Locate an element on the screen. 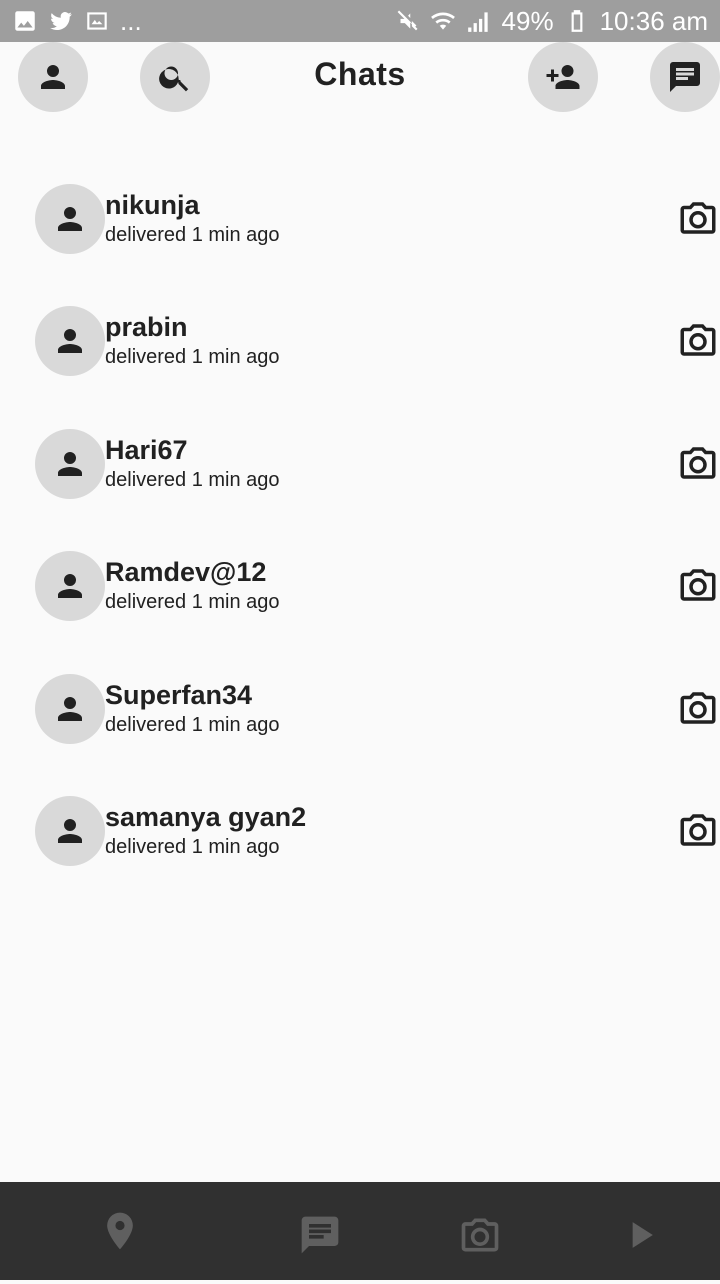 The image size is (720, 1284). signal-icon is located at coordinates (479, 21).